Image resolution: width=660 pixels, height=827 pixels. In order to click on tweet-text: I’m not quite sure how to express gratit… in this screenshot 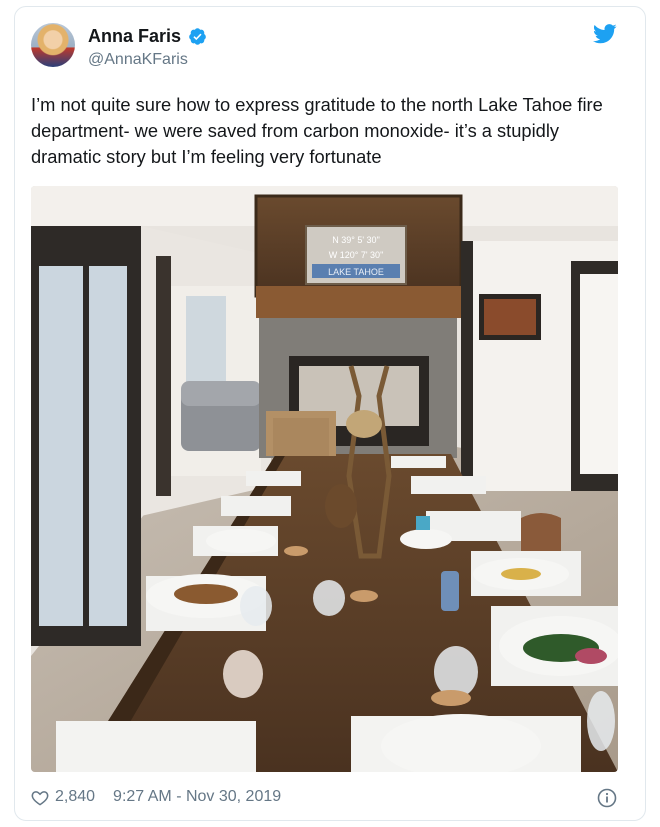, I will do `click(317, 130)`.